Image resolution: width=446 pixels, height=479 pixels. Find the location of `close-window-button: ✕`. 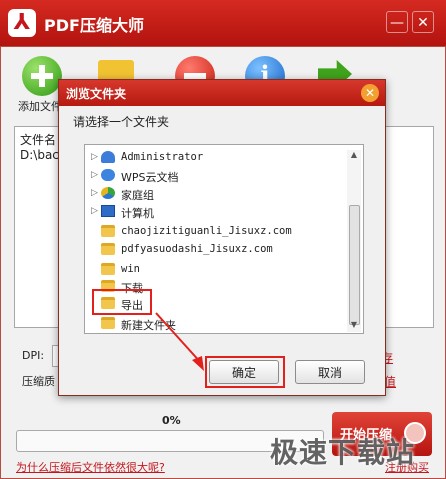

close-window-button: ✕ is located at coordinates (423, 22).